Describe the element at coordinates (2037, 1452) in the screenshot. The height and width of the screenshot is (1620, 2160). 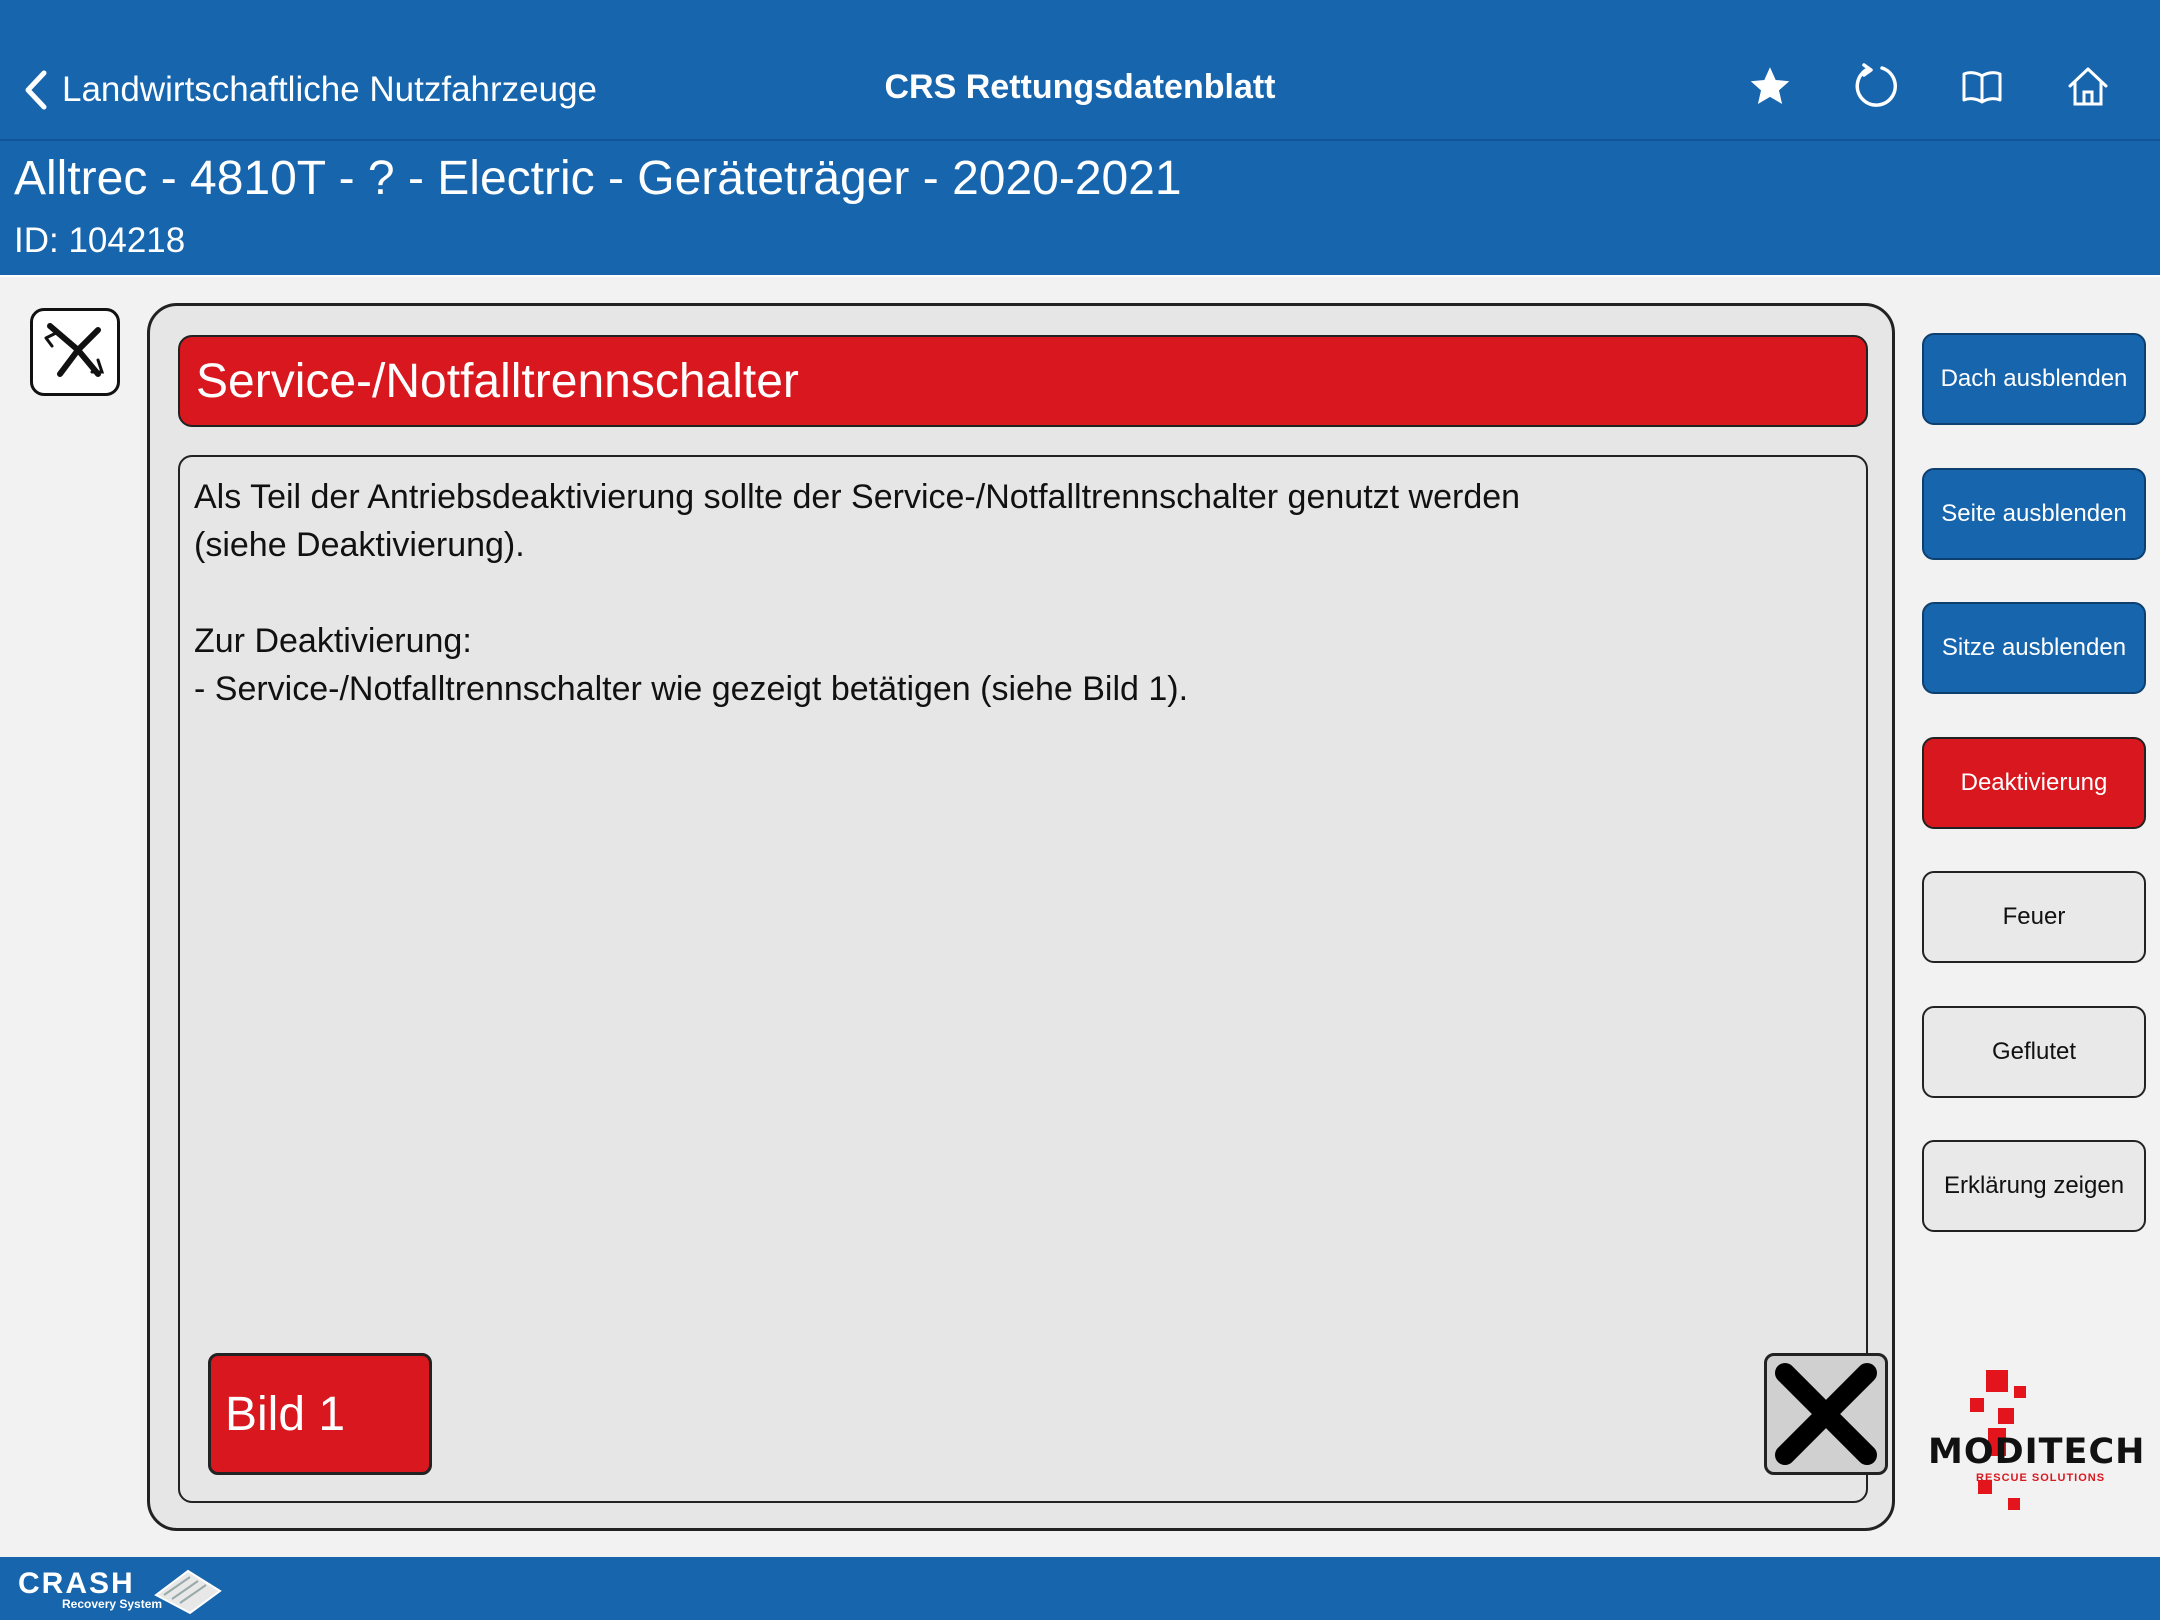
I see `logo-wordmark: MODITECH` at that location.